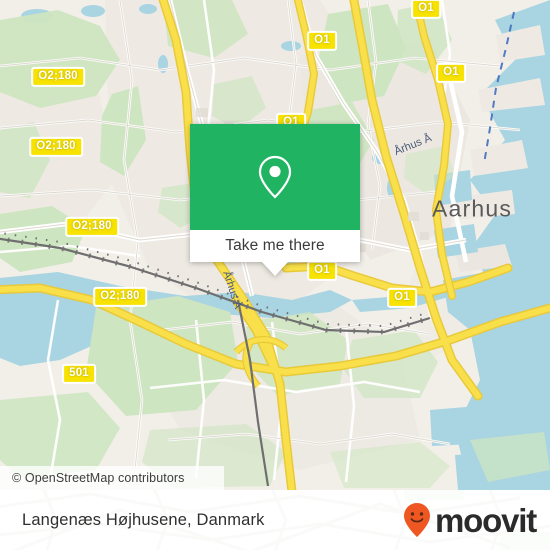 Image resolution: width=550 pixels, height=550 pixels. What do you see at coordinates (98, 478) in the screenshot?
I see `osm-attribution-text: © OpenStreetMap contributors` at bounding box center [98, 478].